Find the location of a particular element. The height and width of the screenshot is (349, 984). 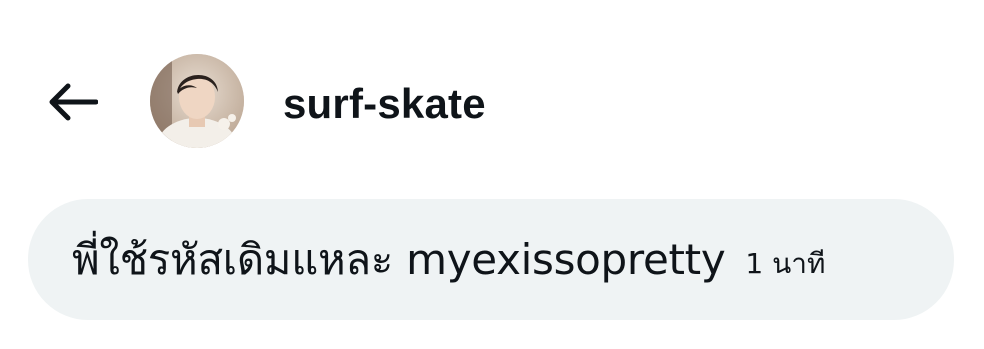

timestamp: 1 นาที is located at coordinates (785, 263).